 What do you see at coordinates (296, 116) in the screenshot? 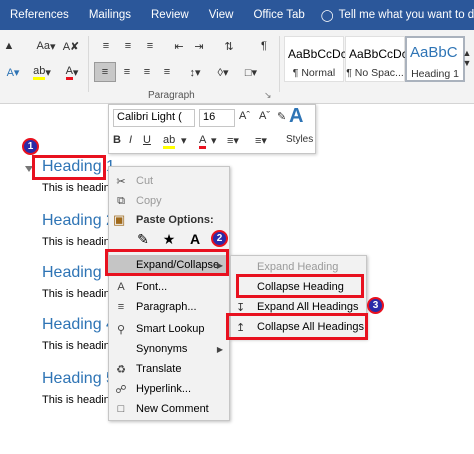
I see `styles-icon: A` at bounding box center [296, 116].